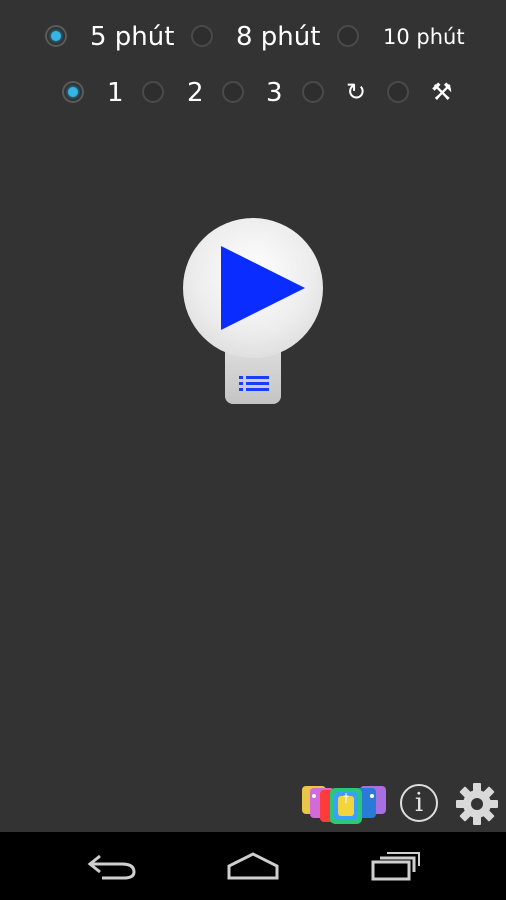 The width and height of the screenshot is (506, 900). I want to click on playlist-button, so click(253, 377).